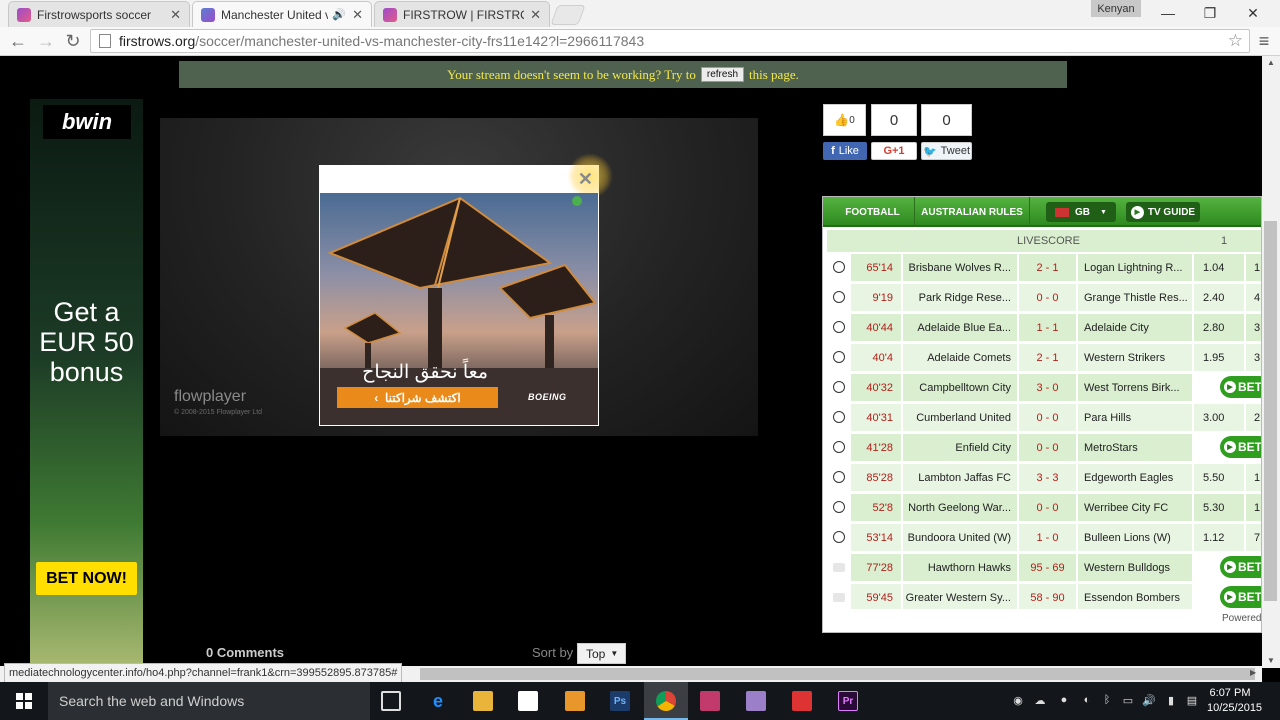  What do you see at coordinates (1219, 417) in the screenshot?
I see `match-odd1: 3.00` at bounding box center [1219, 417].